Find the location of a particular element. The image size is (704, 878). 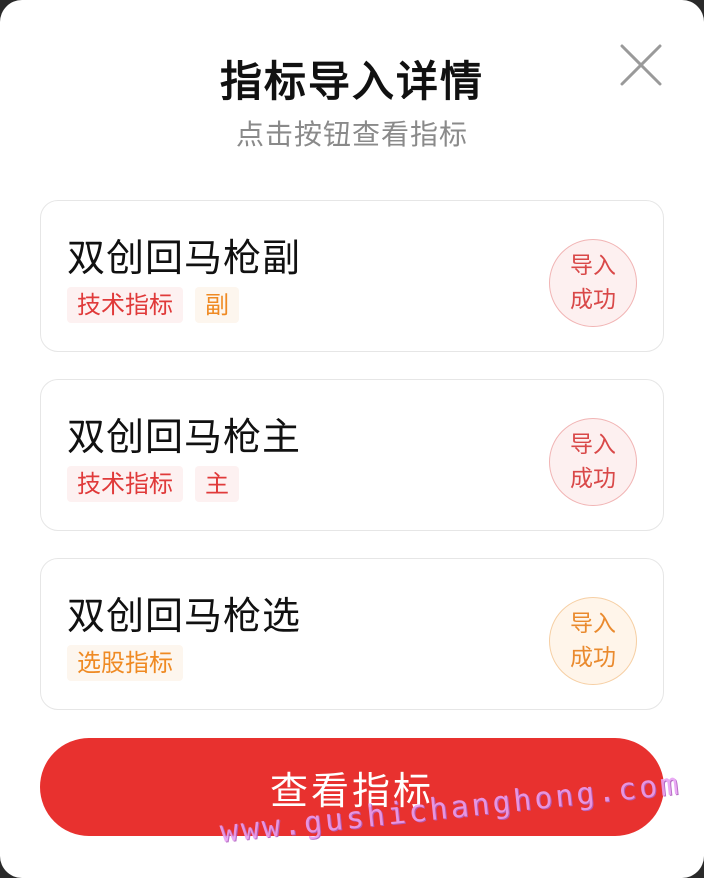

indicator-tags: 技术指标 副 is located at coordinates (153, 305).